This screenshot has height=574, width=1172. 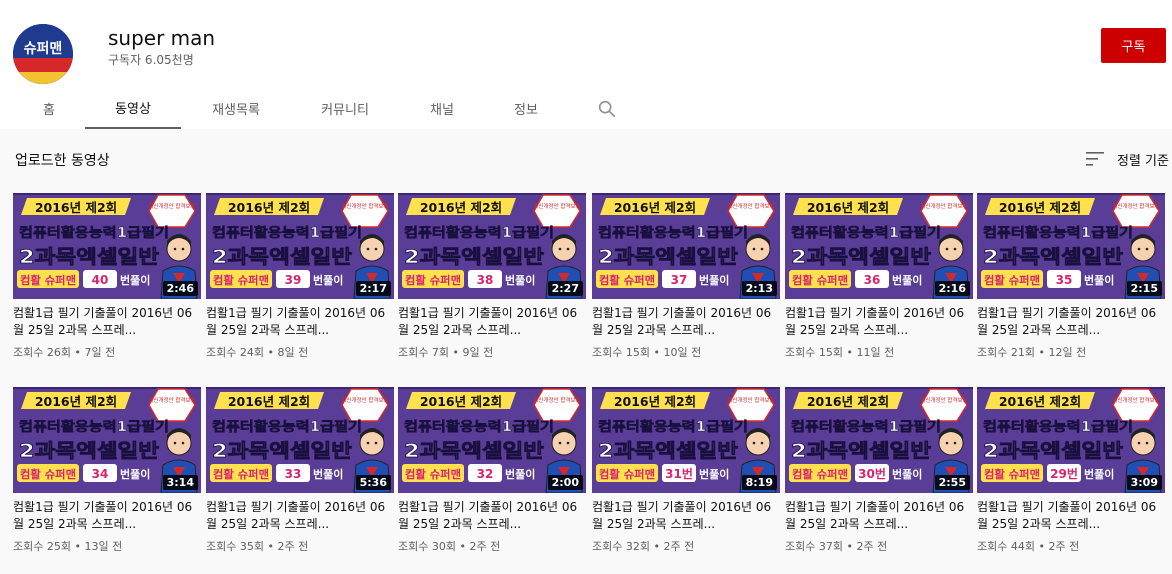 What do you see at coordinates (526, 108) in the screenshot?
I see `tab-about: 정보` at bounding box center [526, 108].